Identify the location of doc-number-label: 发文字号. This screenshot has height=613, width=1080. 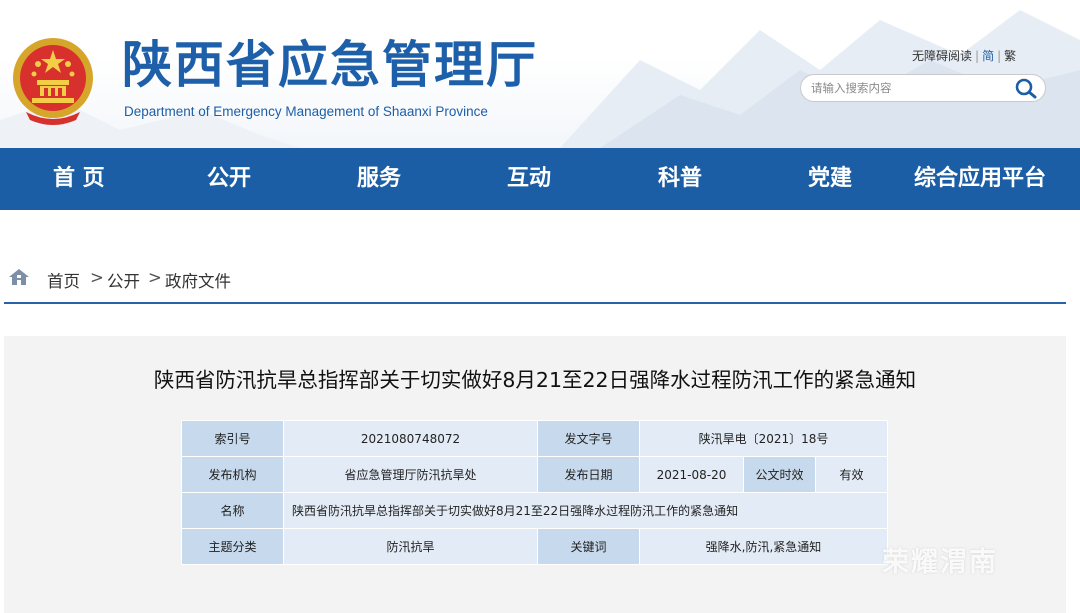
(588, 438).